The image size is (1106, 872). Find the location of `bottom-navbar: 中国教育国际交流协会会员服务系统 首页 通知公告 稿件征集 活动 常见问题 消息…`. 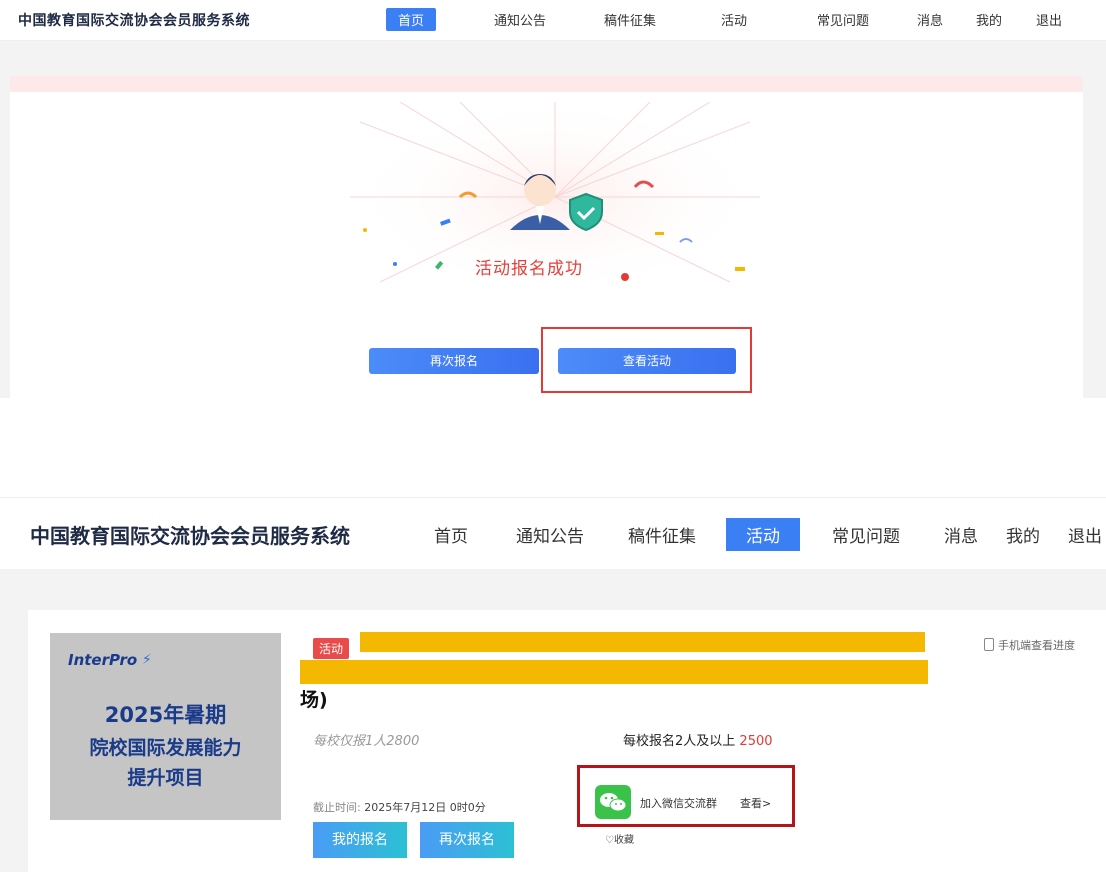

bottom-navbar: 中国教育国际交流协会会员服务系统 首页 通知公告 稿件征集 活动 常见问题 消息… is located at coordinates (553, 533).